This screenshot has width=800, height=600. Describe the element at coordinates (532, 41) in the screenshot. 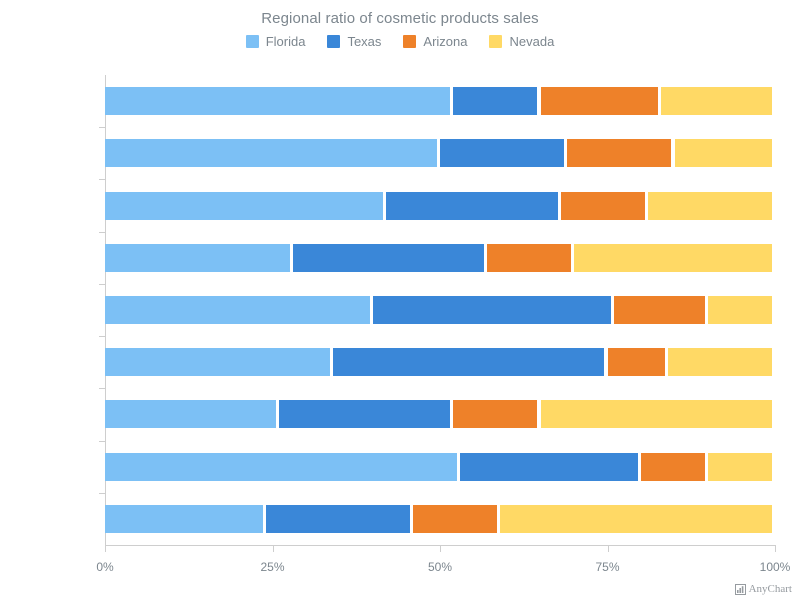

I see `legend-label: Nevada` at that location.